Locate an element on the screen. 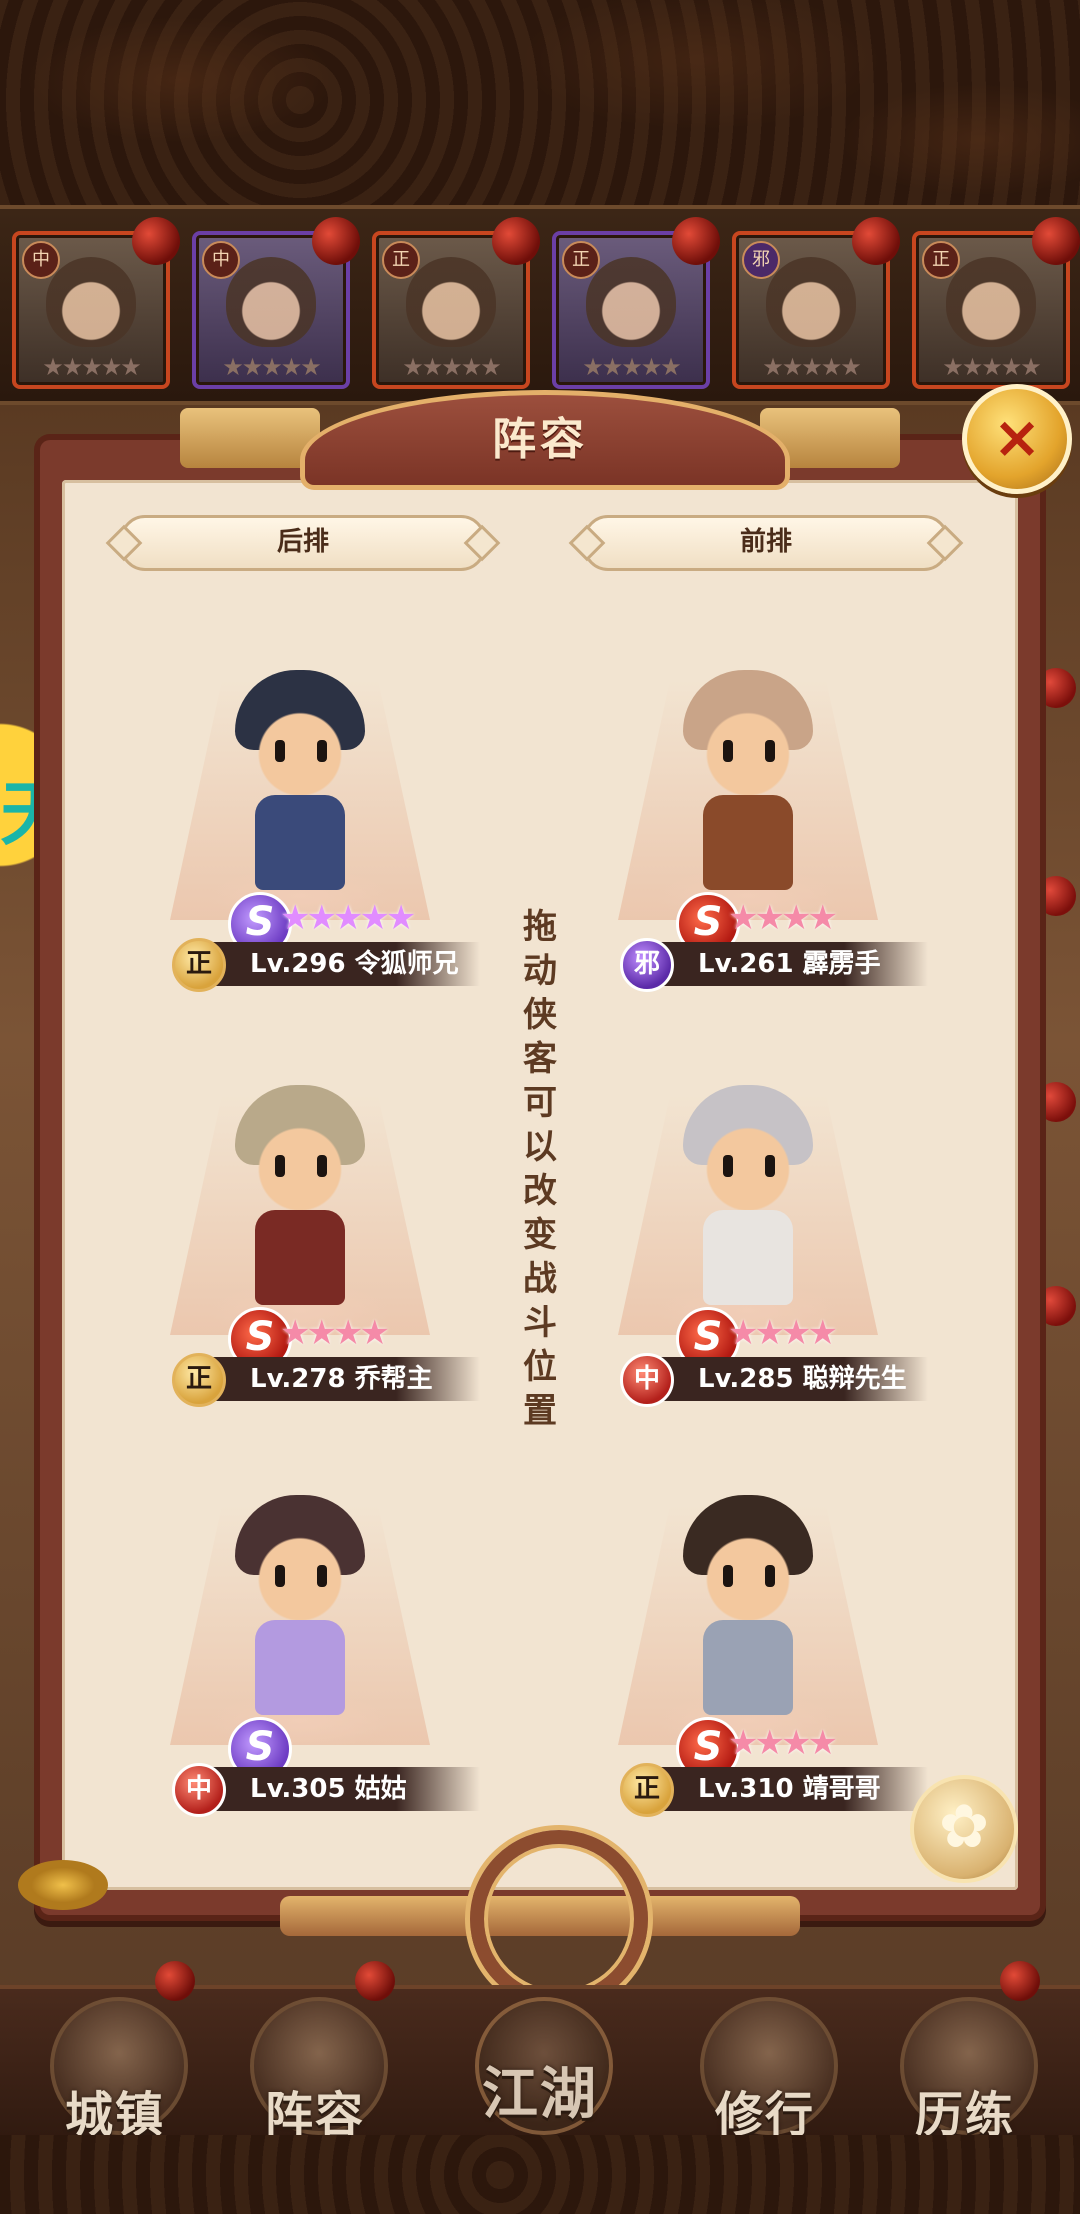 This screenshot has height=2214, width=1080. hero-slot-front-3: S ★★★★ Lv.310 靖哥哥 正 is located at coordinates (748, 1641).